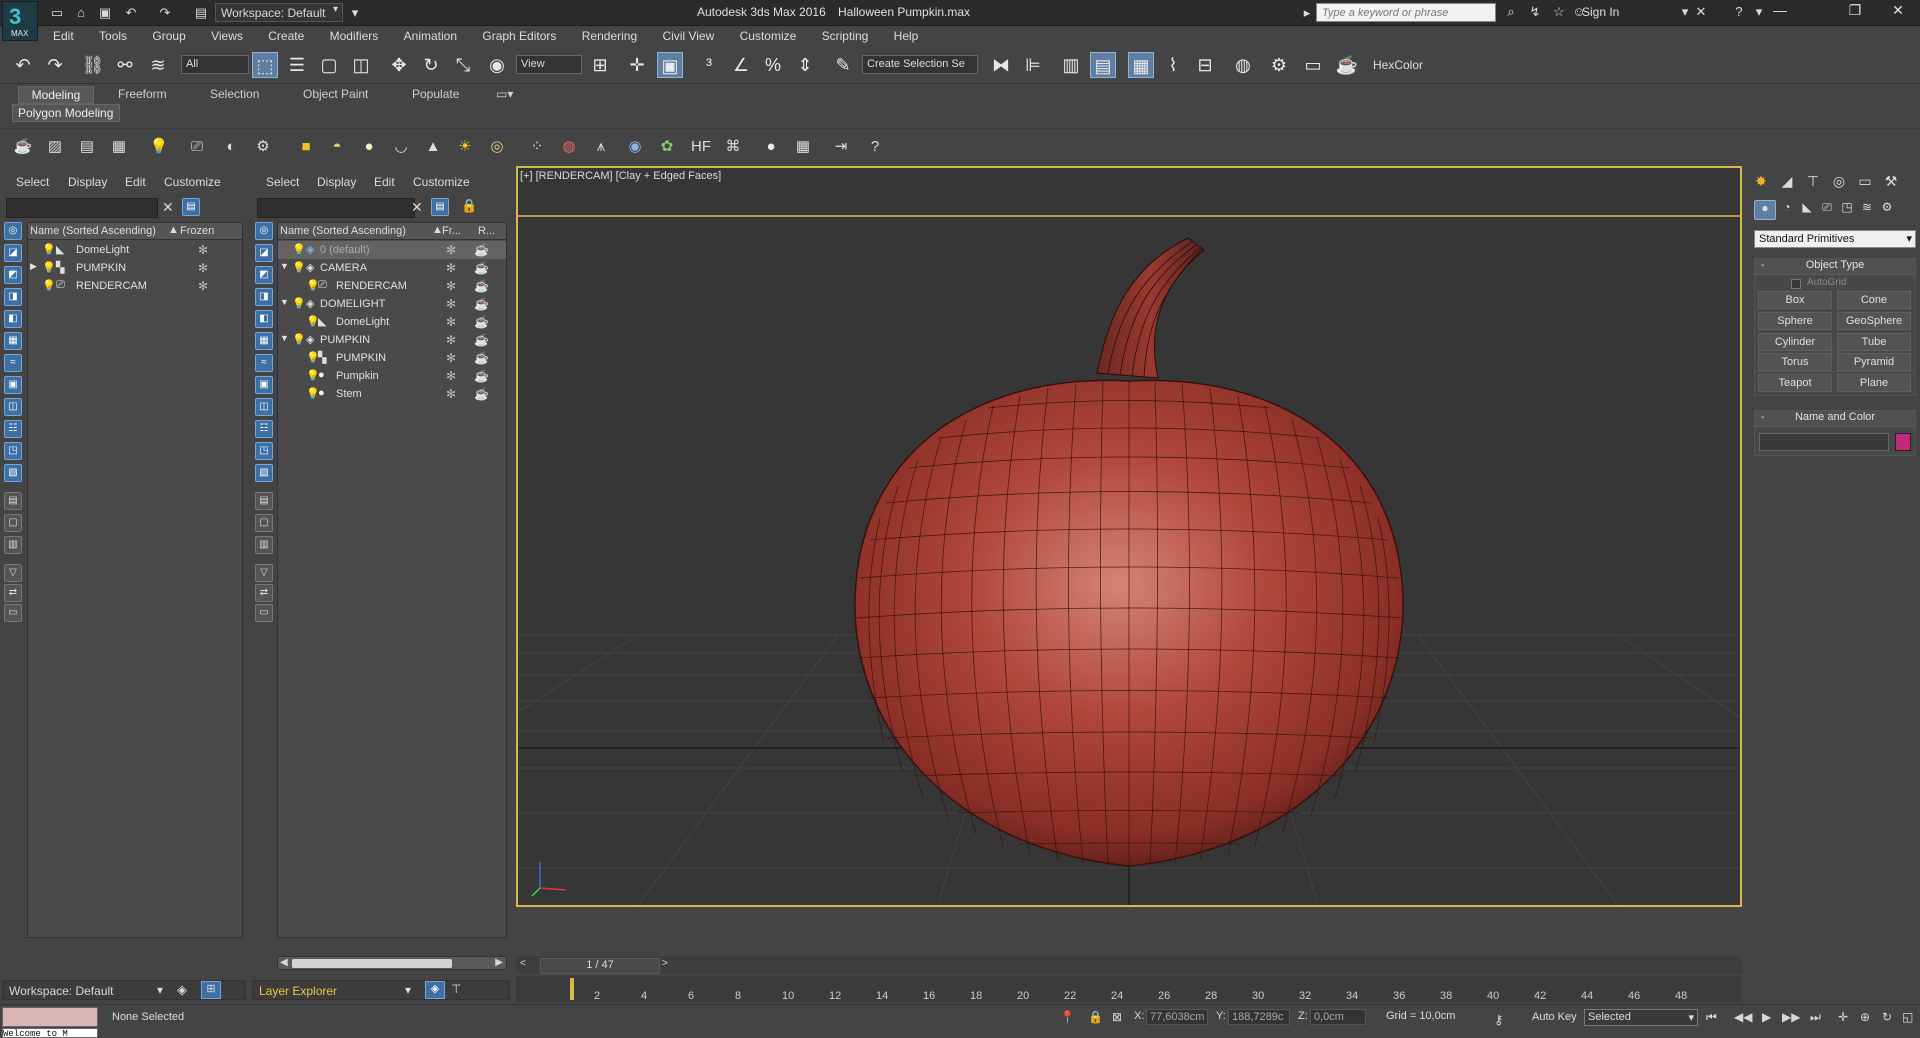 The width and height of the screenshot is (1920, 1038). Describe the element at coordinates (1259, 1017) in the screenshot. I see `y-coordinate-field: 188,7289c` at that location.